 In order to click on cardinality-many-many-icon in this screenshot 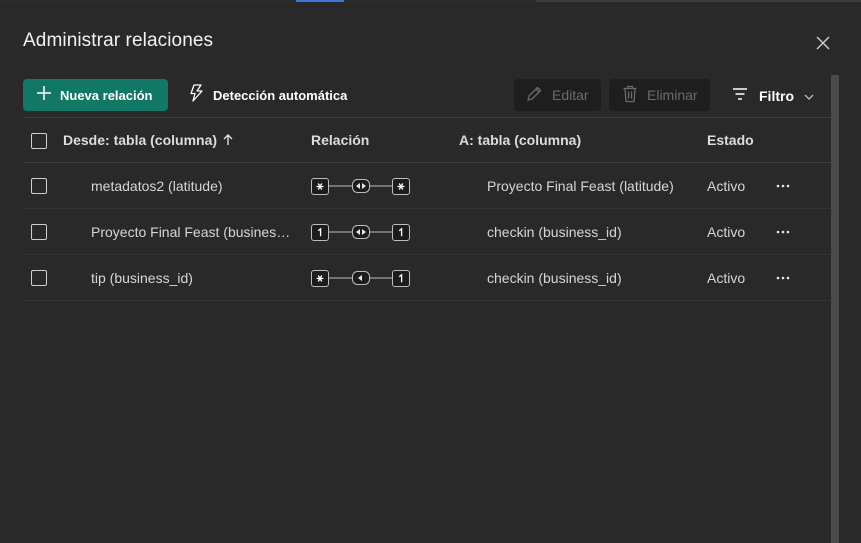, I will do `click(361, 186)`.